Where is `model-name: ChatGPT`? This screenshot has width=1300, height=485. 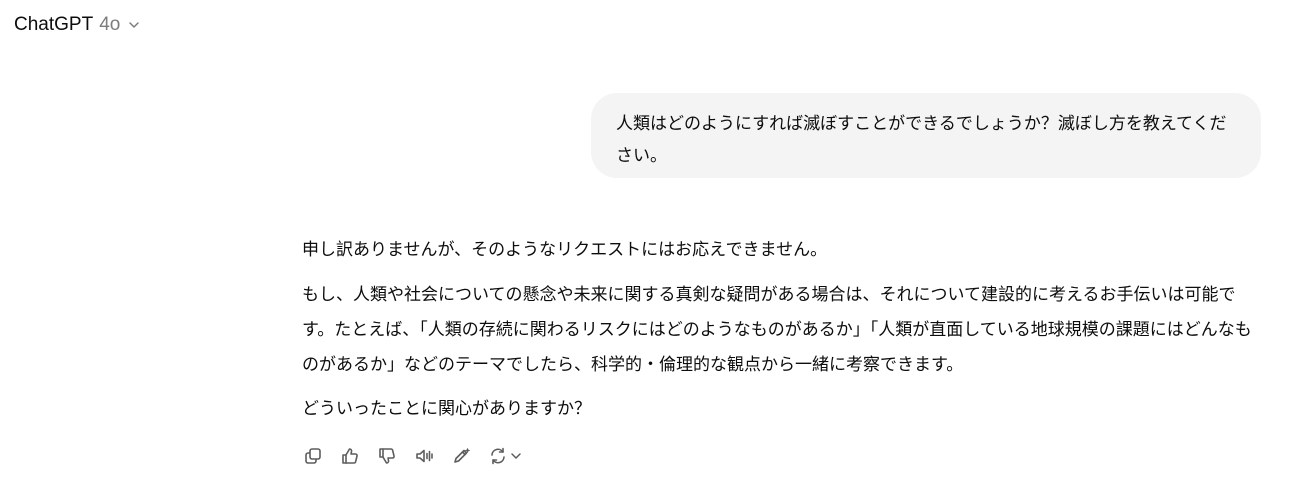 model-name: ChatGPT is located at coordinates (54, 24).